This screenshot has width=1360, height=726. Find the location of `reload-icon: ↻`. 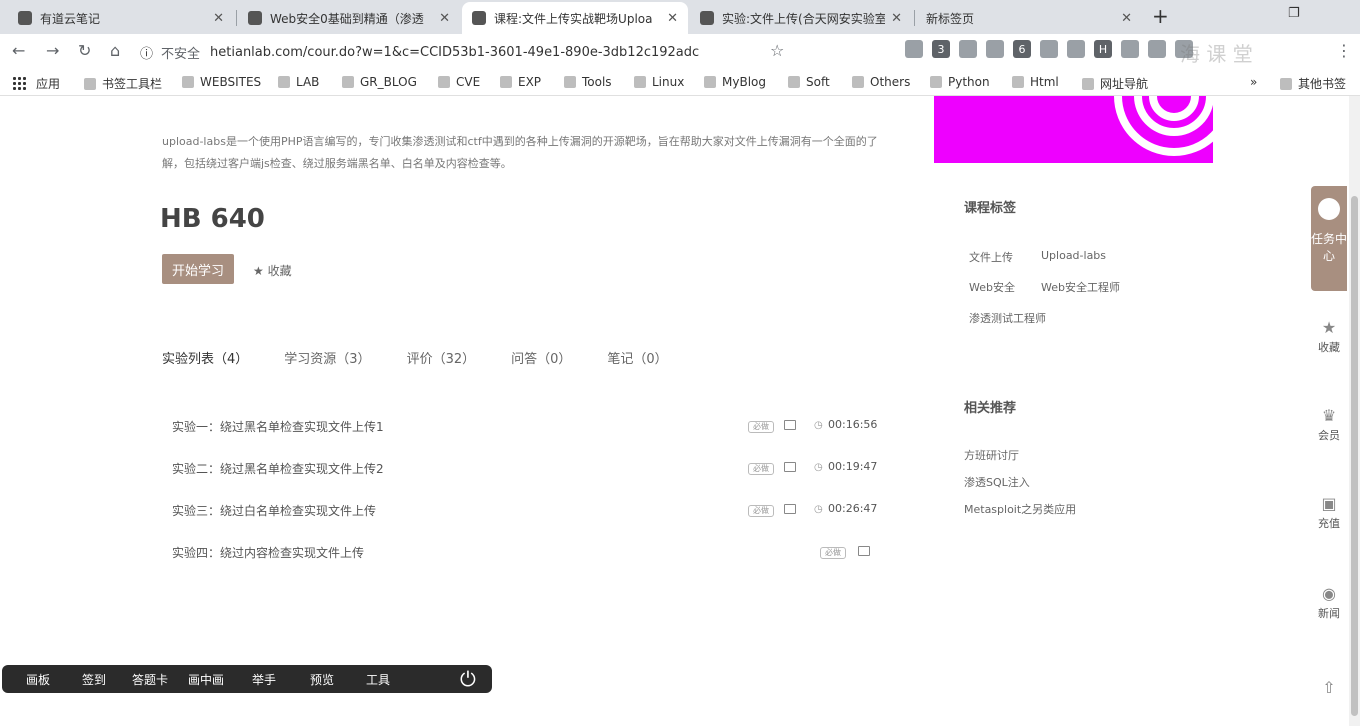

reload-icon: ↻ is located at coordinates (84, 50).